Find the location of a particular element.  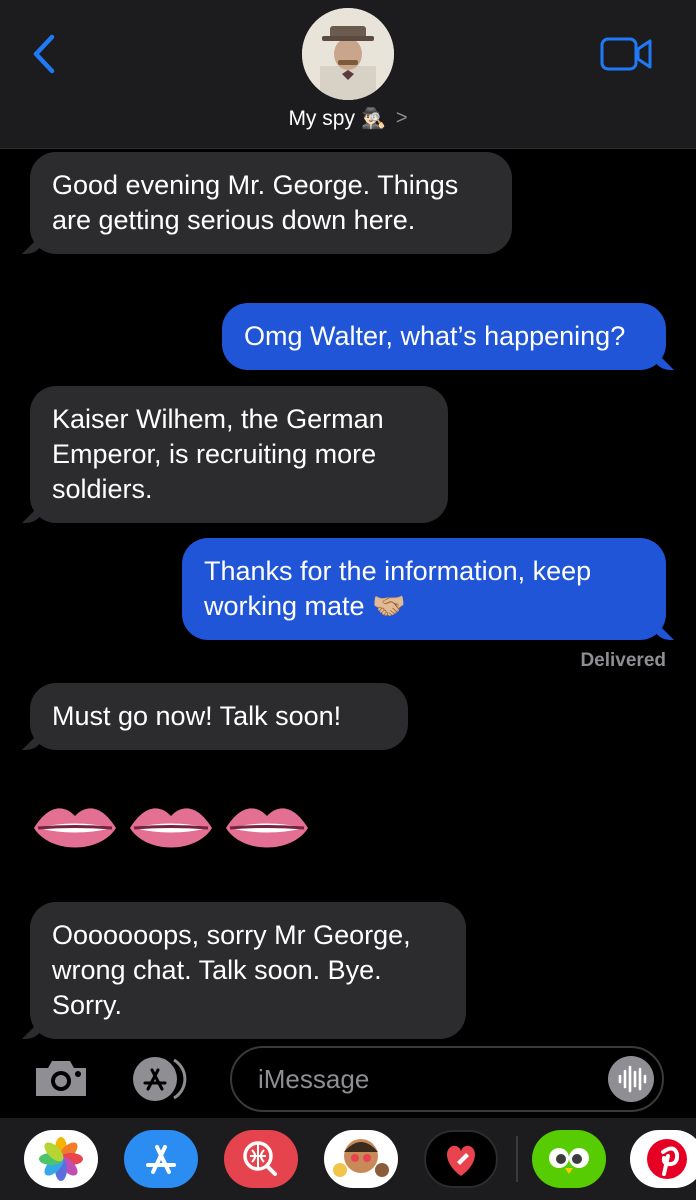

delivered-status: Delivered is located at coordinates (623, 660).